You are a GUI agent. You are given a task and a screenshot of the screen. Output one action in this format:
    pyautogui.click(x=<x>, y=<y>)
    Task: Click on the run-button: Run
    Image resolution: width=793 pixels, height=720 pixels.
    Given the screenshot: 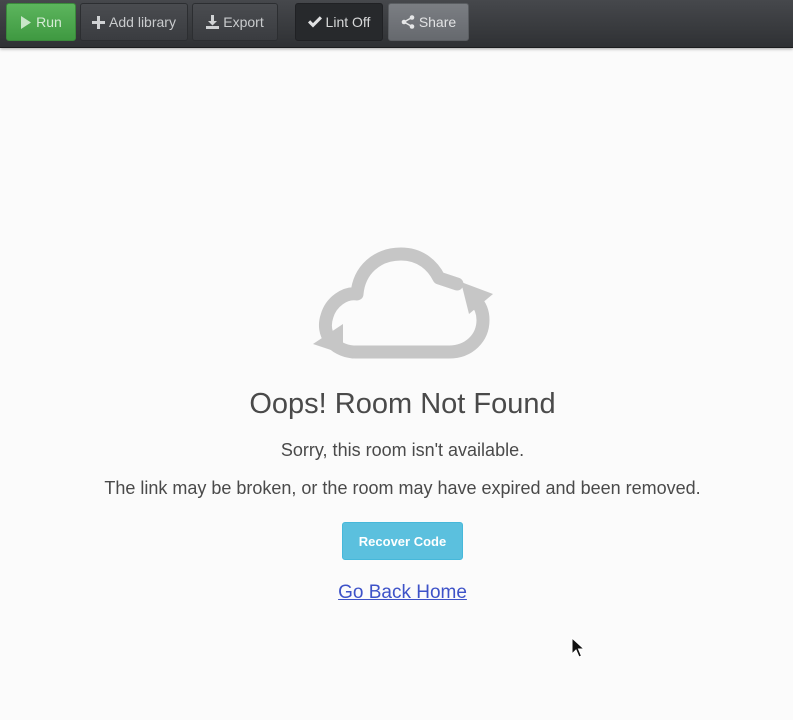 What is the action you would take?
    pyautogui.click(x=41, y=22)
    